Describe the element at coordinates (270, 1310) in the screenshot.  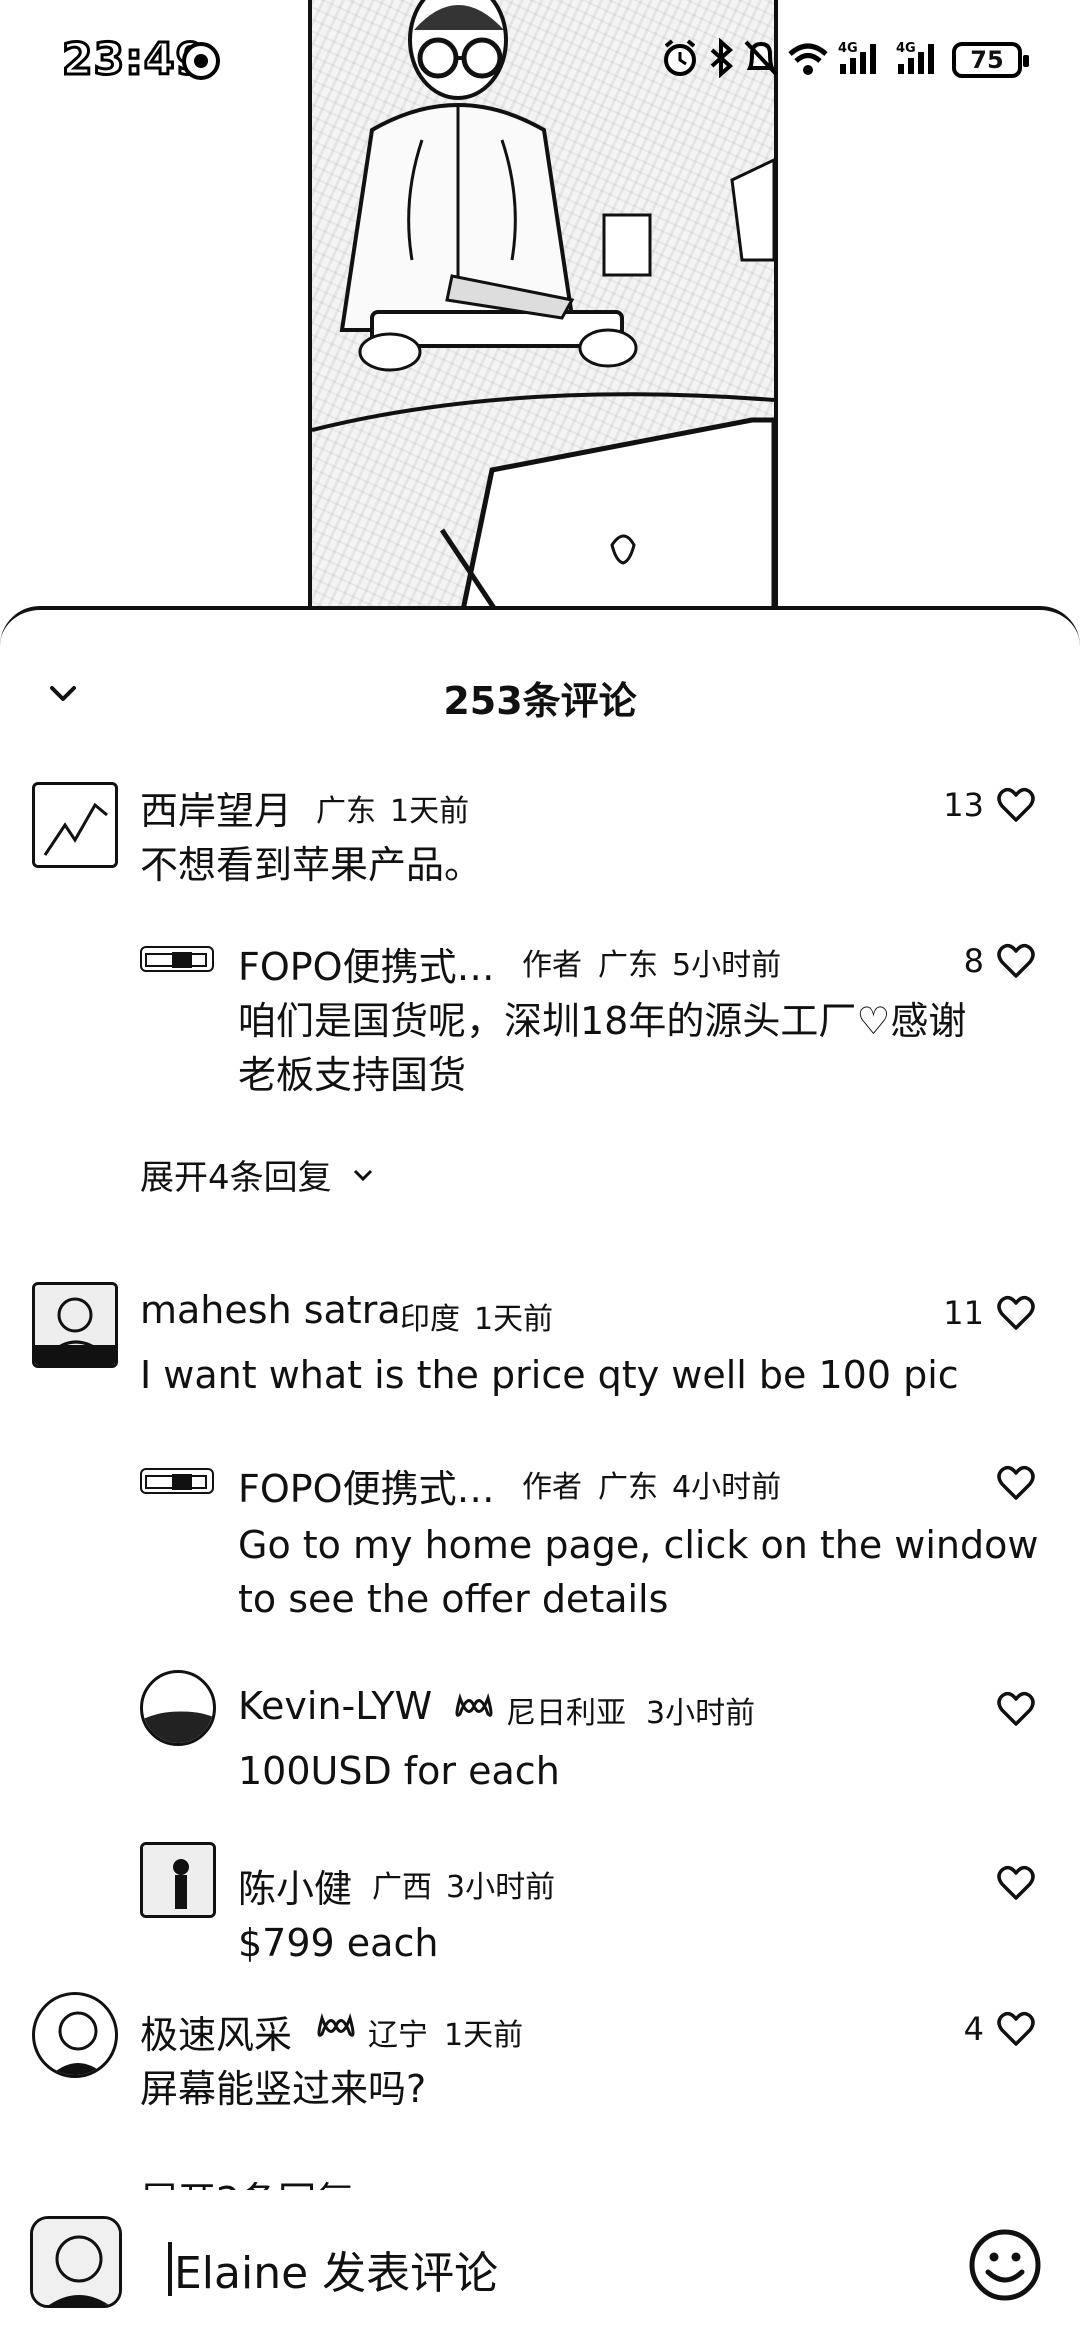
I see `comment-username: mahesh satra` at that location.